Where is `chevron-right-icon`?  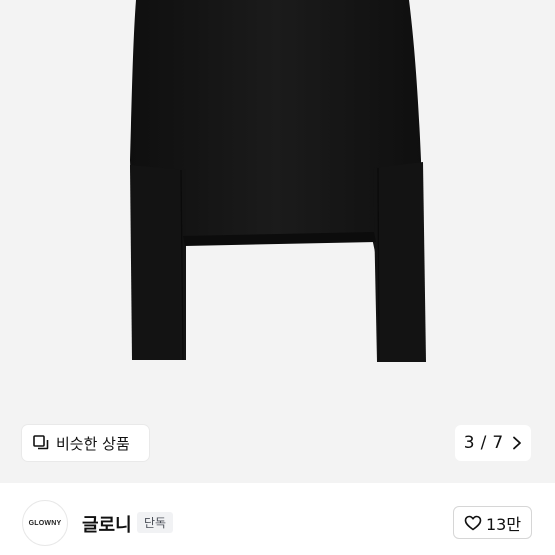
chevron-right-icon is located at coordinates (517, 443).